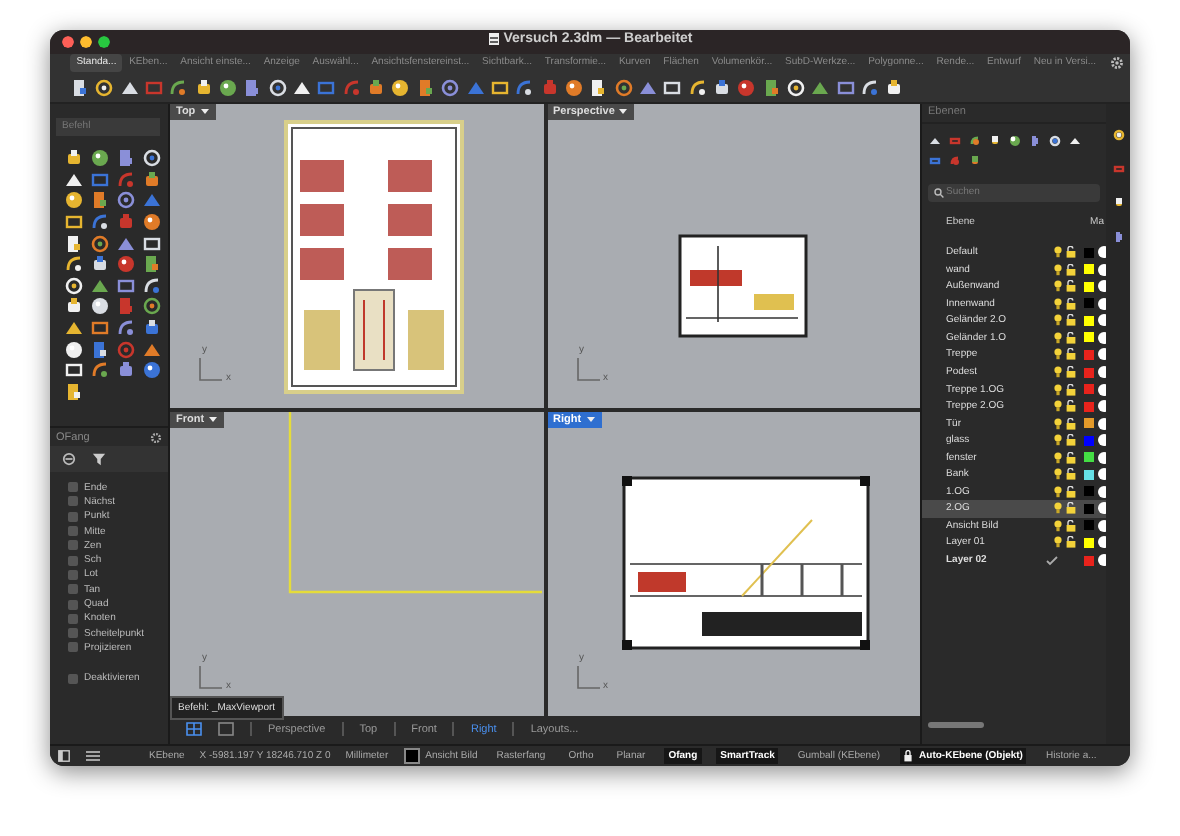 This screenshot has width=1180, height=836. What do you see at coordinates (92, 755) in the screenshot?
I see `list-icon` at bounding box center [92, 755].